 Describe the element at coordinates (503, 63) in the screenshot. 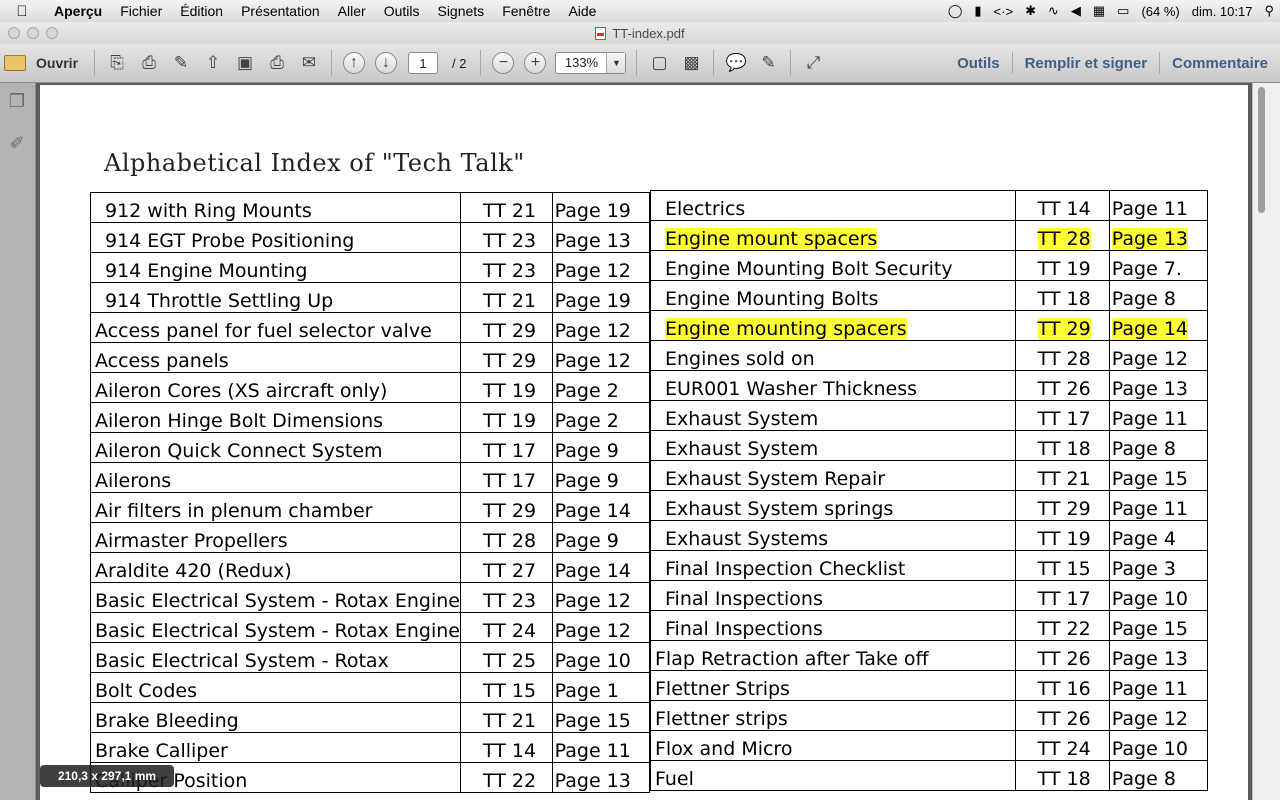

I see `zoom-out-icon: −` at that location.